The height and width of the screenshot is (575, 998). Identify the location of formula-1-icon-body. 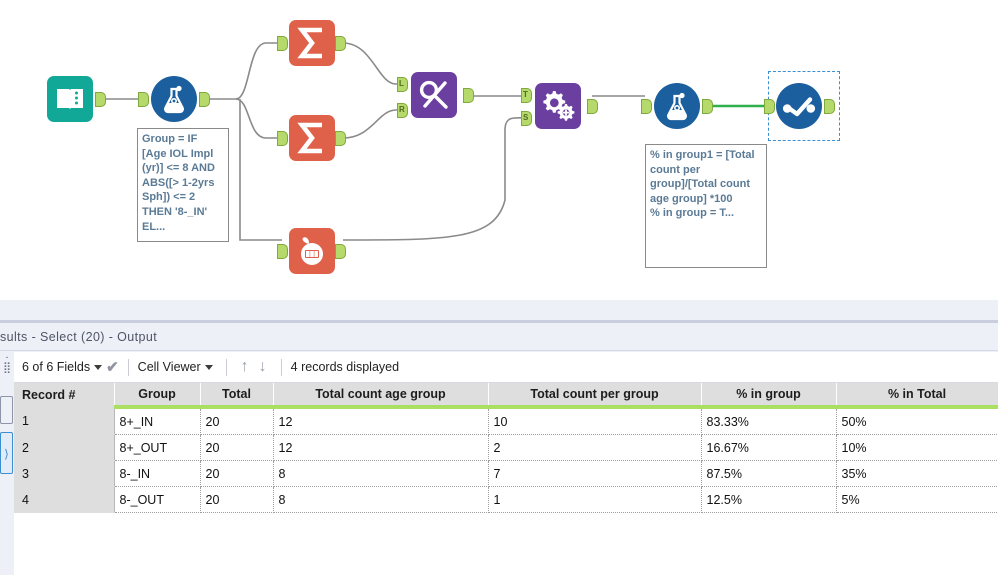
(174, 99).